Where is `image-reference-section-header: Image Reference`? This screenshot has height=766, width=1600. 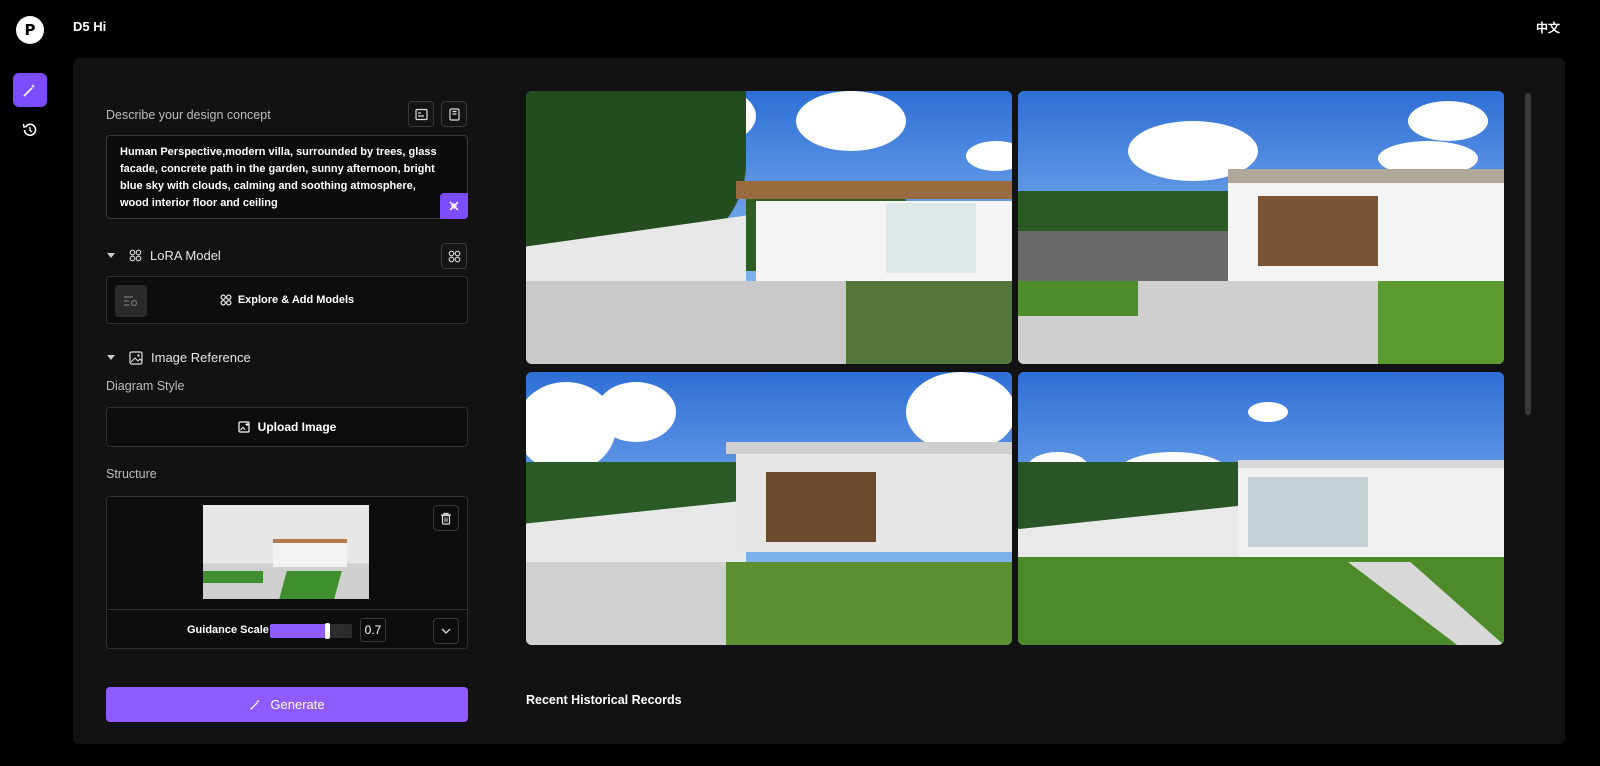
image-reference-section-header: Image Reference is located at coordinates (179, 357).